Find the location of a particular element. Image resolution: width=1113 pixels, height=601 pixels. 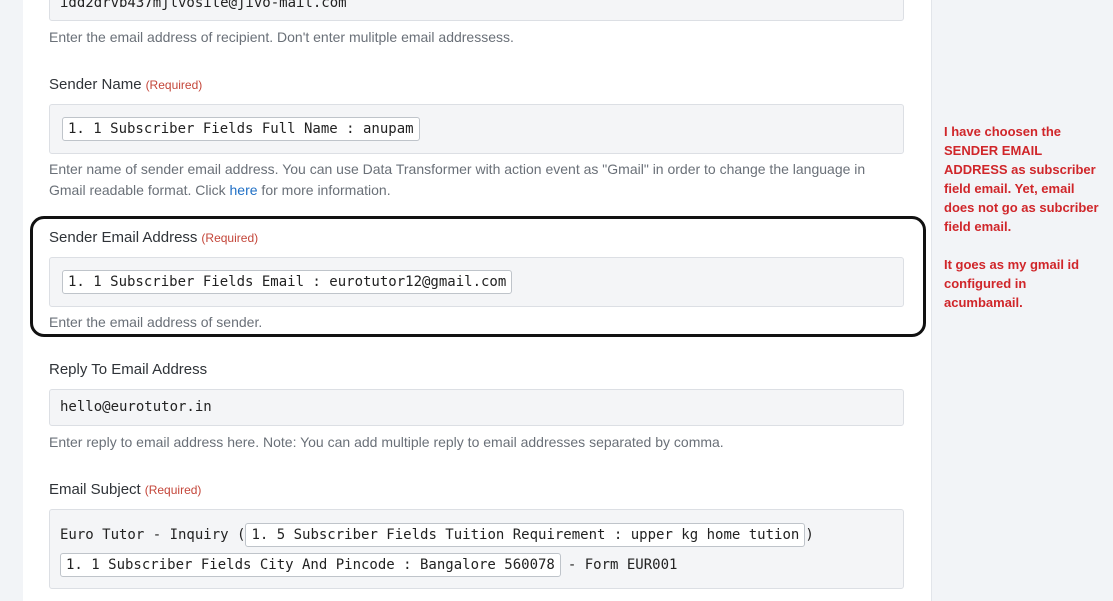

sender-email-label: Sender Email Address (Required) is located at coordinates (153, 237).